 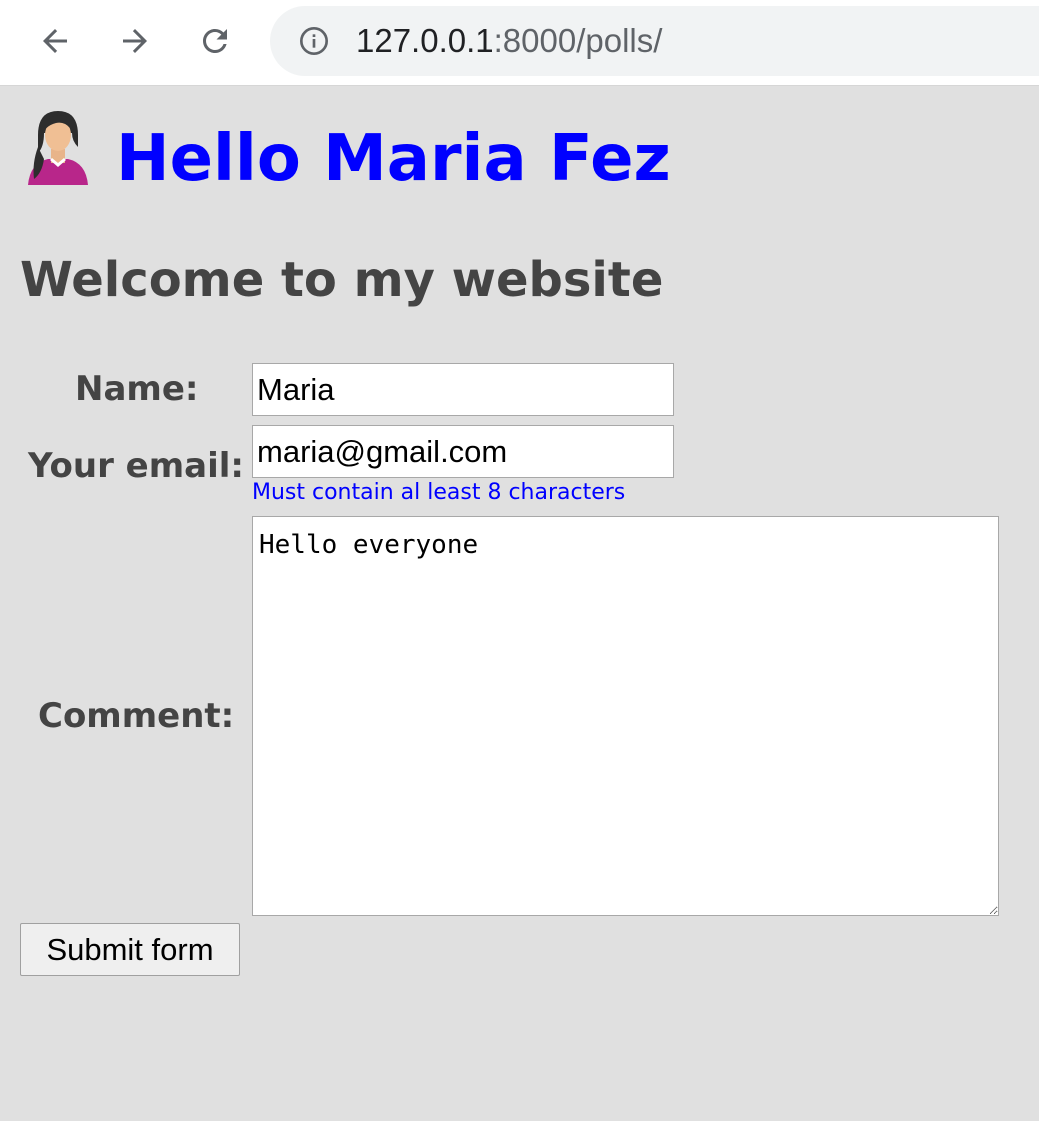 What do you see at coordinates (578, 40) in the screenshot?
I see `url-path: :8000/polls/` at bounding box center [578, 40].